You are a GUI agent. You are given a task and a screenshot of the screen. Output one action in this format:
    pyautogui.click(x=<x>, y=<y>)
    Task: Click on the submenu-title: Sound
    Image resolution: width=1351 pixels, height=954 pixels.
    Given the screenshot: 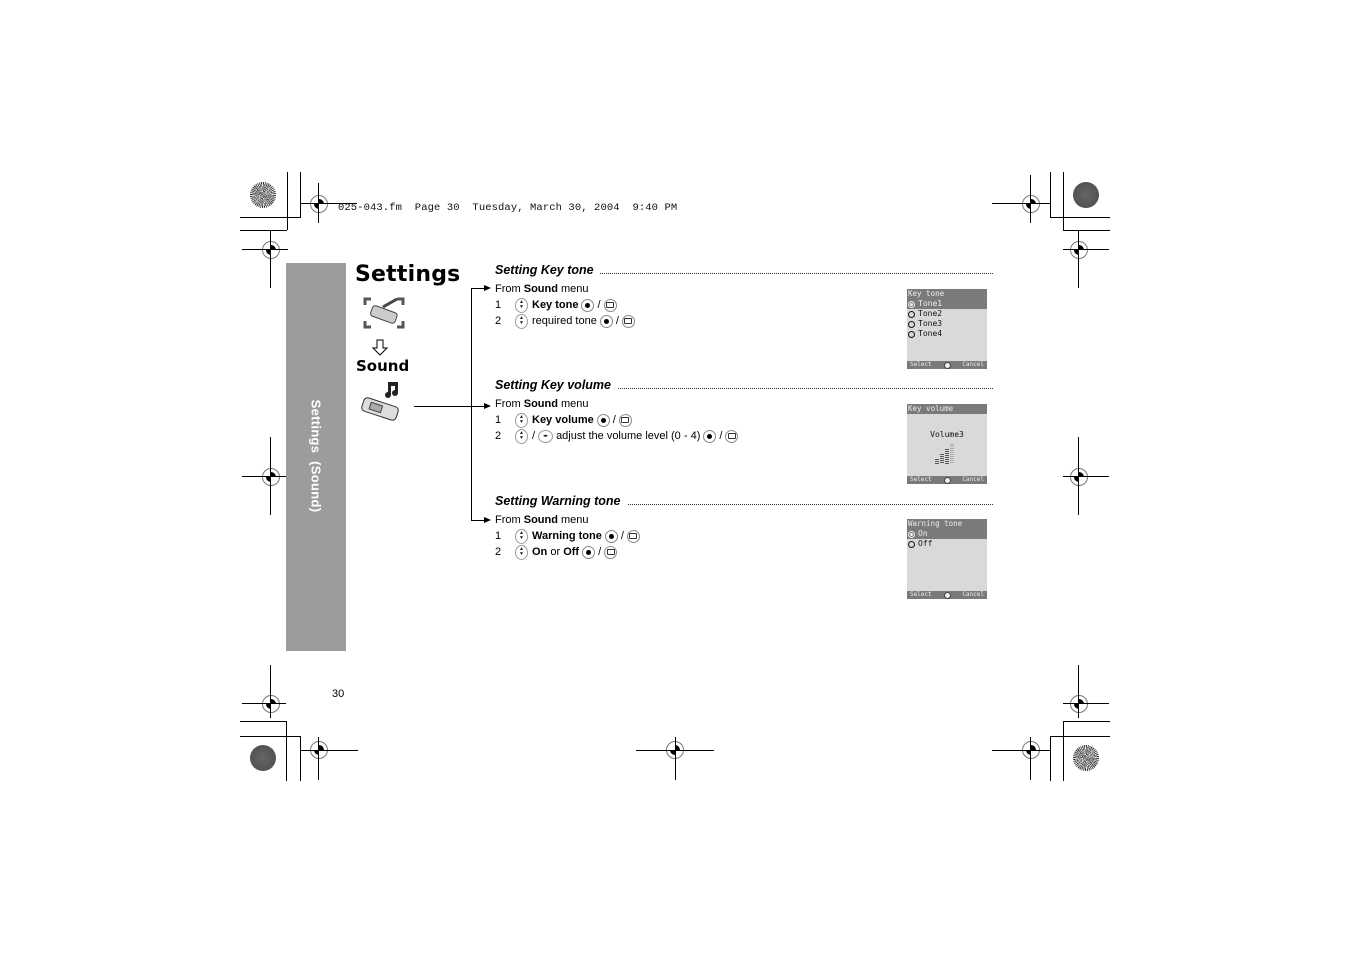 What is the action you would take?
    pyautogui.click(x=383, y=366)
    